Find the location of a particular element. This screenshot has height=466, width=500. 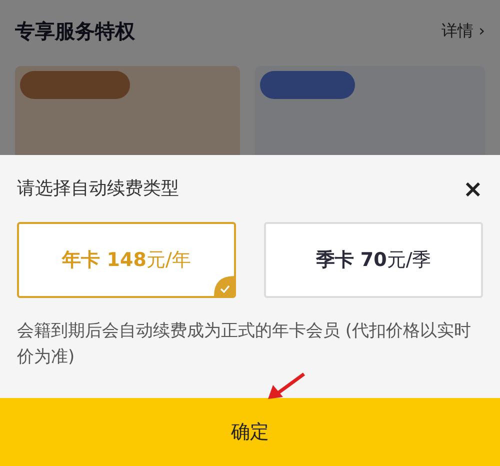

close-button: × is located at coordinates (472, 188).